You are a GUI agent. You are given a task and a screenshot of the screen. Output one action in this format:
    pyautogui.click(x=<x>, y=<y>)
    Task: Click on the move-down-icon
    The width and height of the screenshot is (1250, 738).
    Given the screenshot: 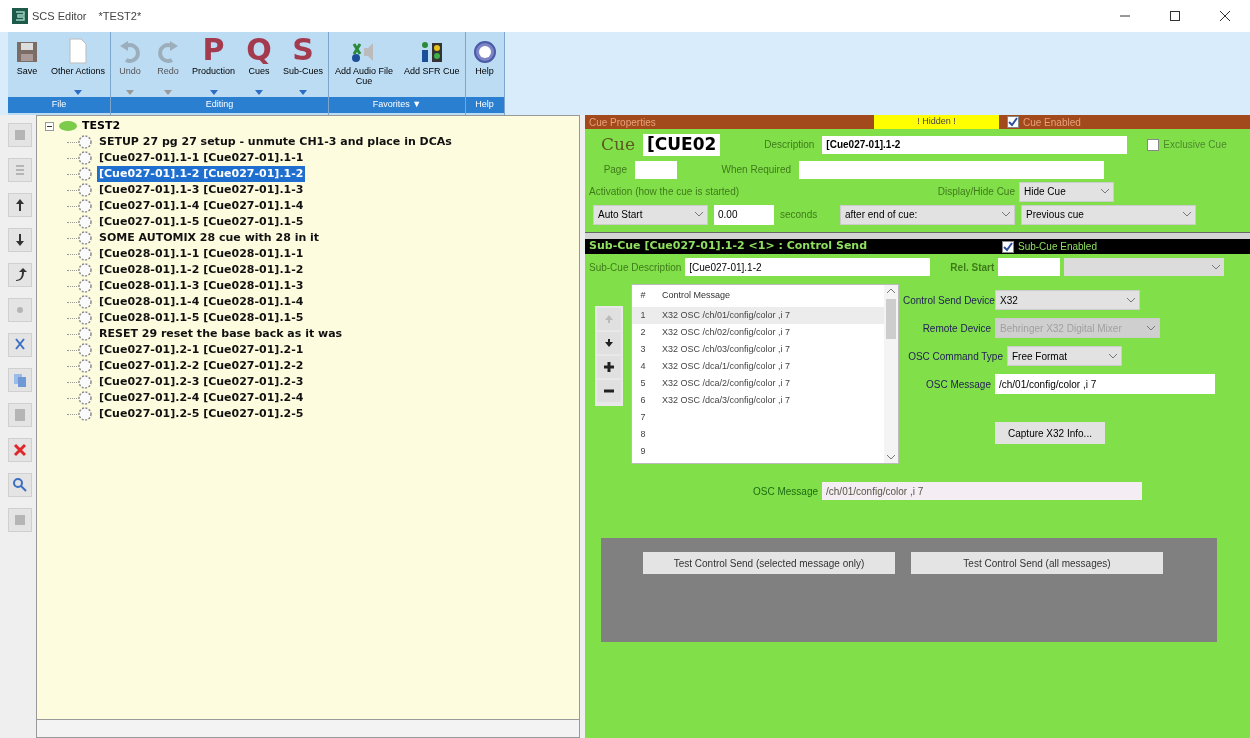 What is the action you would take?
    pyautogui.click(x=609, y=343)
    